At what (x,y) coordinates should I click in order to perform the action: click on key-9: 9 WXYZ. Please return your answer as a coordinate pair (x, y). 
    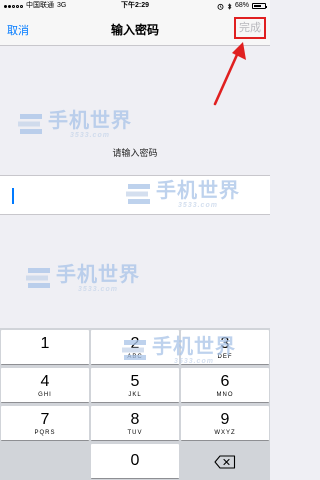
    Looking at the image, I should click on (225, 423).